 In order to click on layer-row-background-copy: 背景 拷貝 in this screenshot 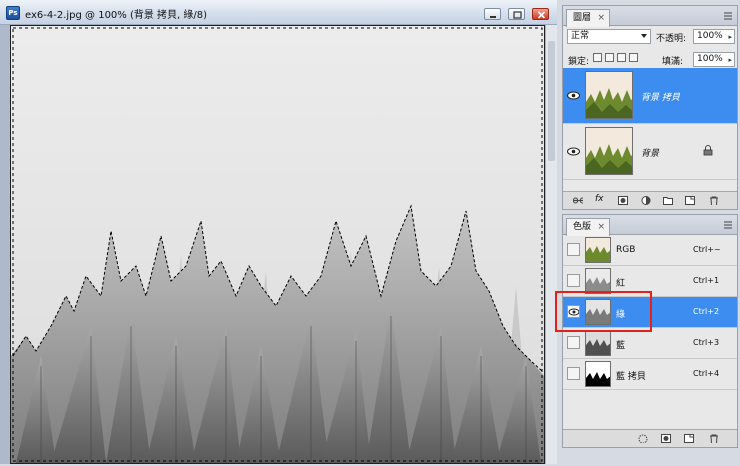, I will do `click(650, 96)`.